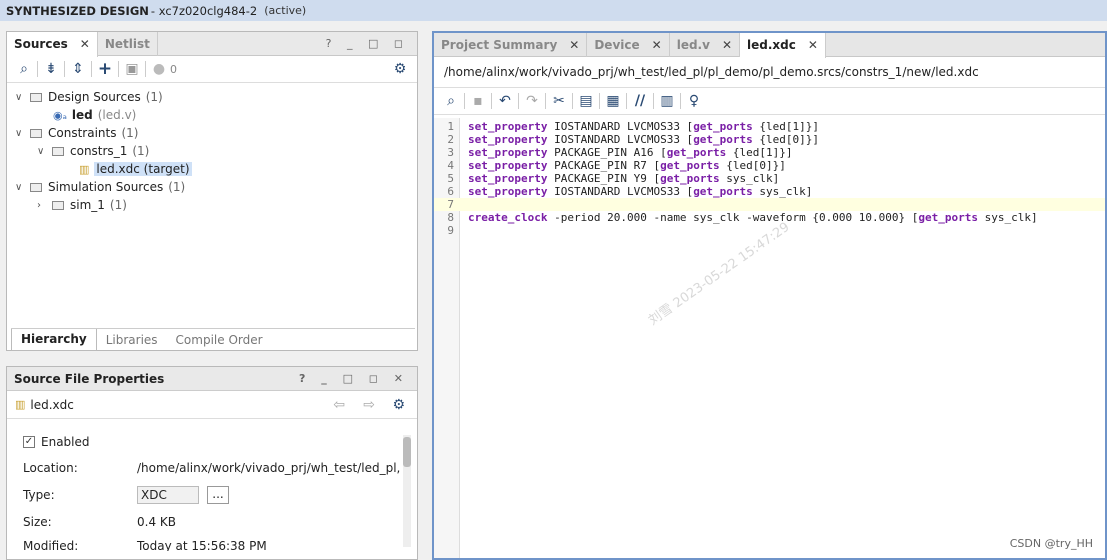 This screenshot has width=1107, height=560. I want to click on tree-item-led-xdc: ▥ led.xdc (target), so click(135, 169).